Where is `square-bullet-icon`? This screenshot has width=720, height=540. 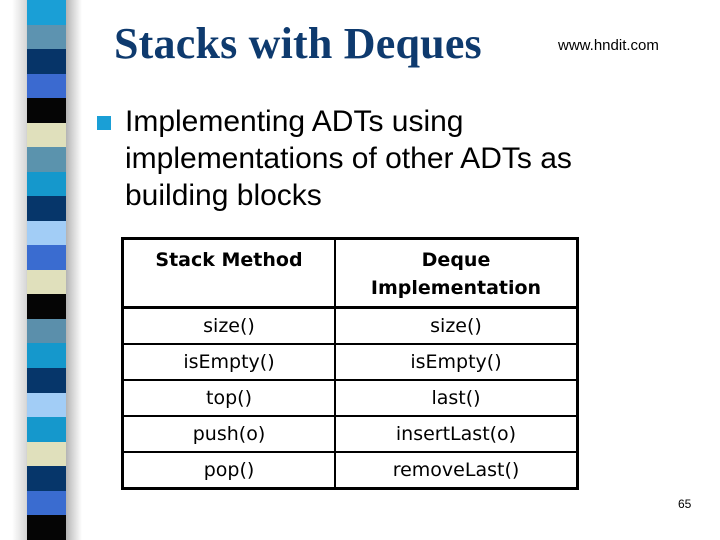 square-bullet-icon is located at coordinates (104, 123).